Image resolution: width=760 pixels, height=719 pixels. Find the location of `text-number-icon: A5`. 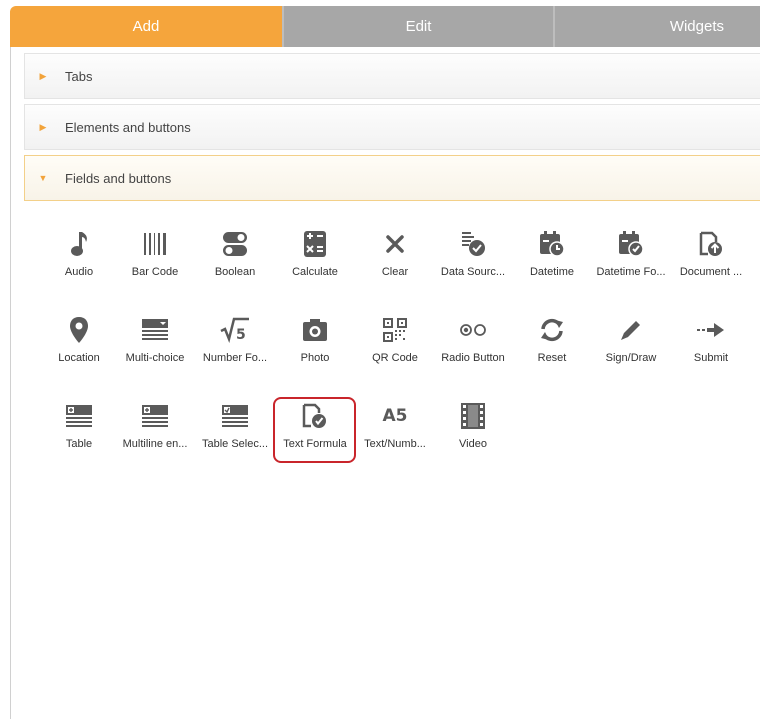

text-number-icon: A5 is located at coordinates (395, 416).